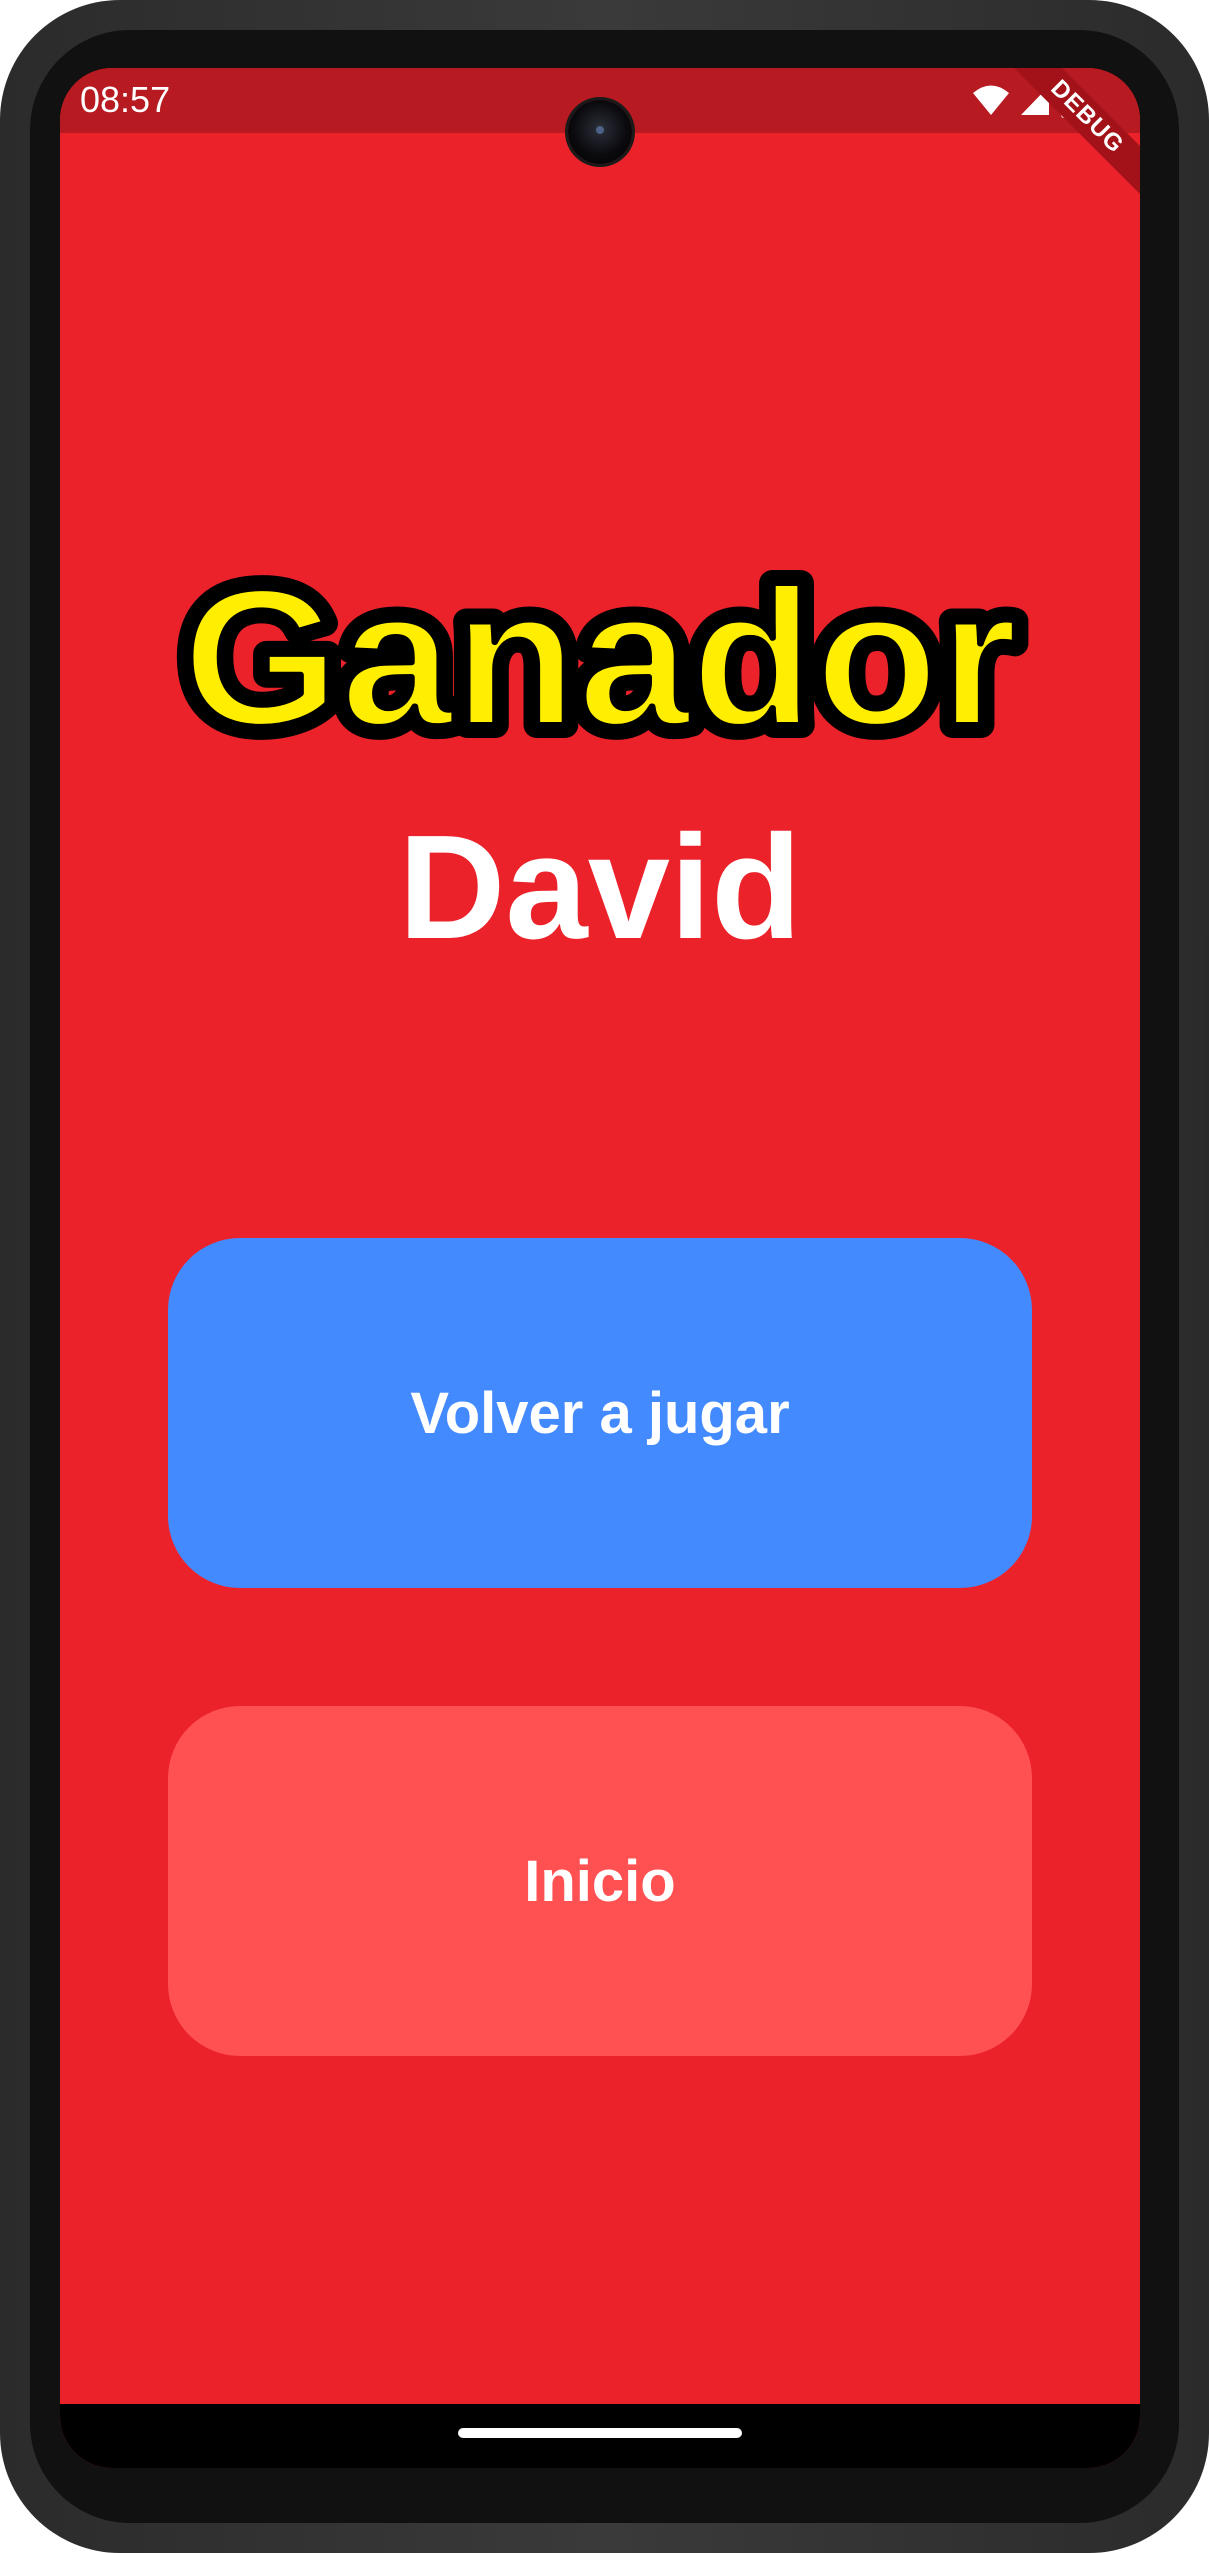  What do you see at coordinates (600, 2433) in the screenshot?
I see `home-indicator` at bounding box center [600, 2433].